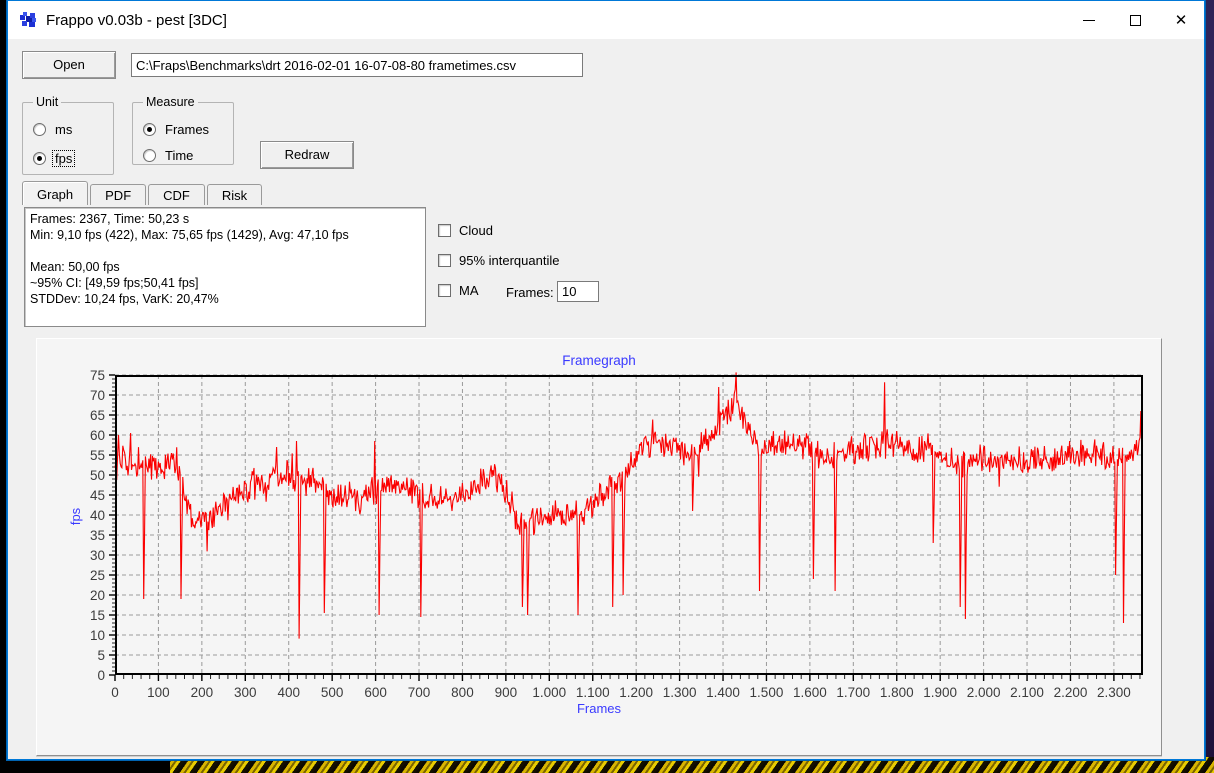 The image size is (1214, 773). I want to click on maximize-icon, so click(1135, 20).